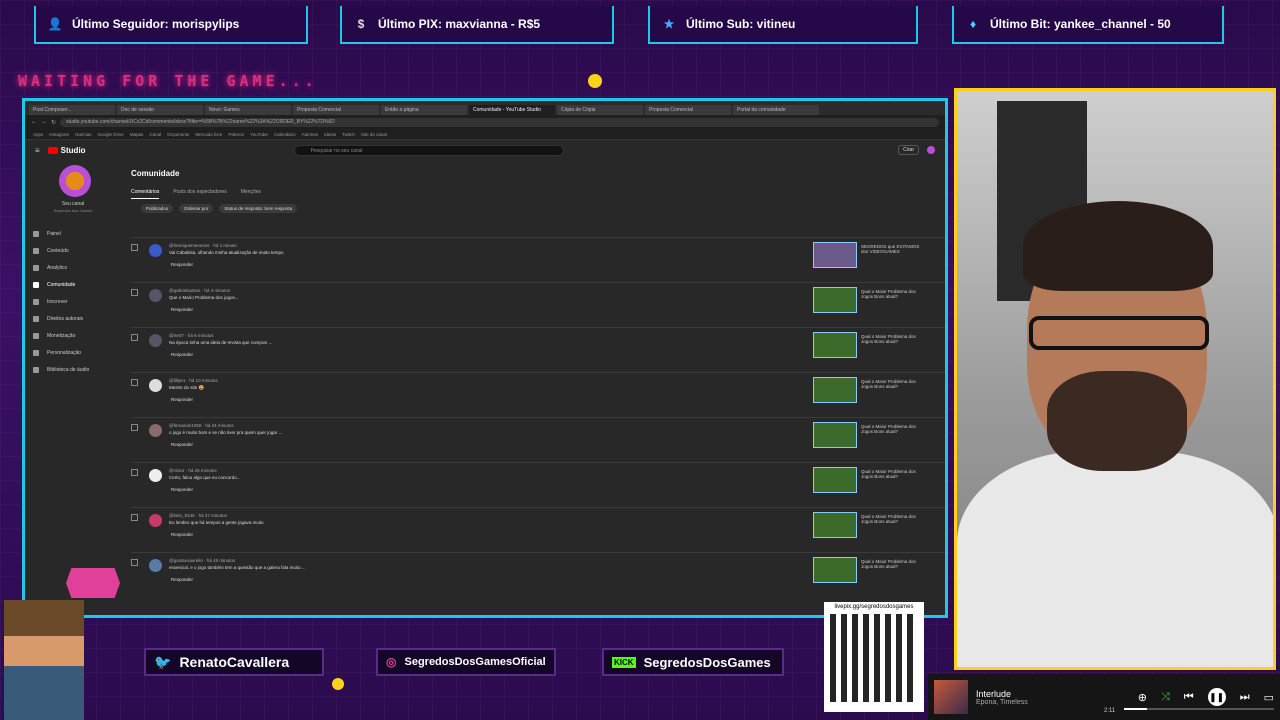 The width and height of the screenshot is (1280, 720). Describe the element at coordinates (512, 110) in the screenshot. I see `browser-tab-active: Comunidade - YouTube Studio` at that location.